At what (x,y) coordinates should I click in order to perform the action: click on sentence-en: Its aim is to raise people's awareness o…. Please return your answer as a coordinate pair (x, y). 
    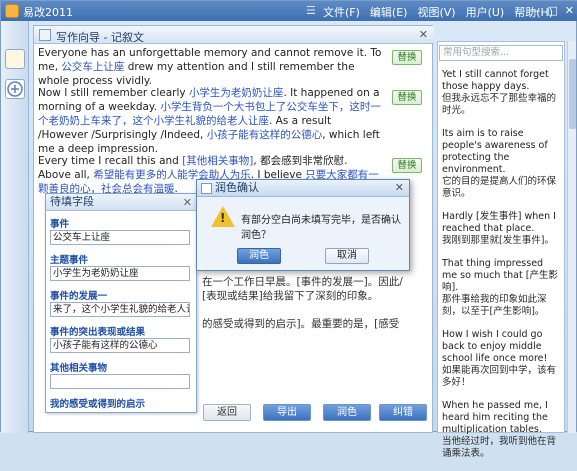
    Looking at the image, I should click on (495, 151).